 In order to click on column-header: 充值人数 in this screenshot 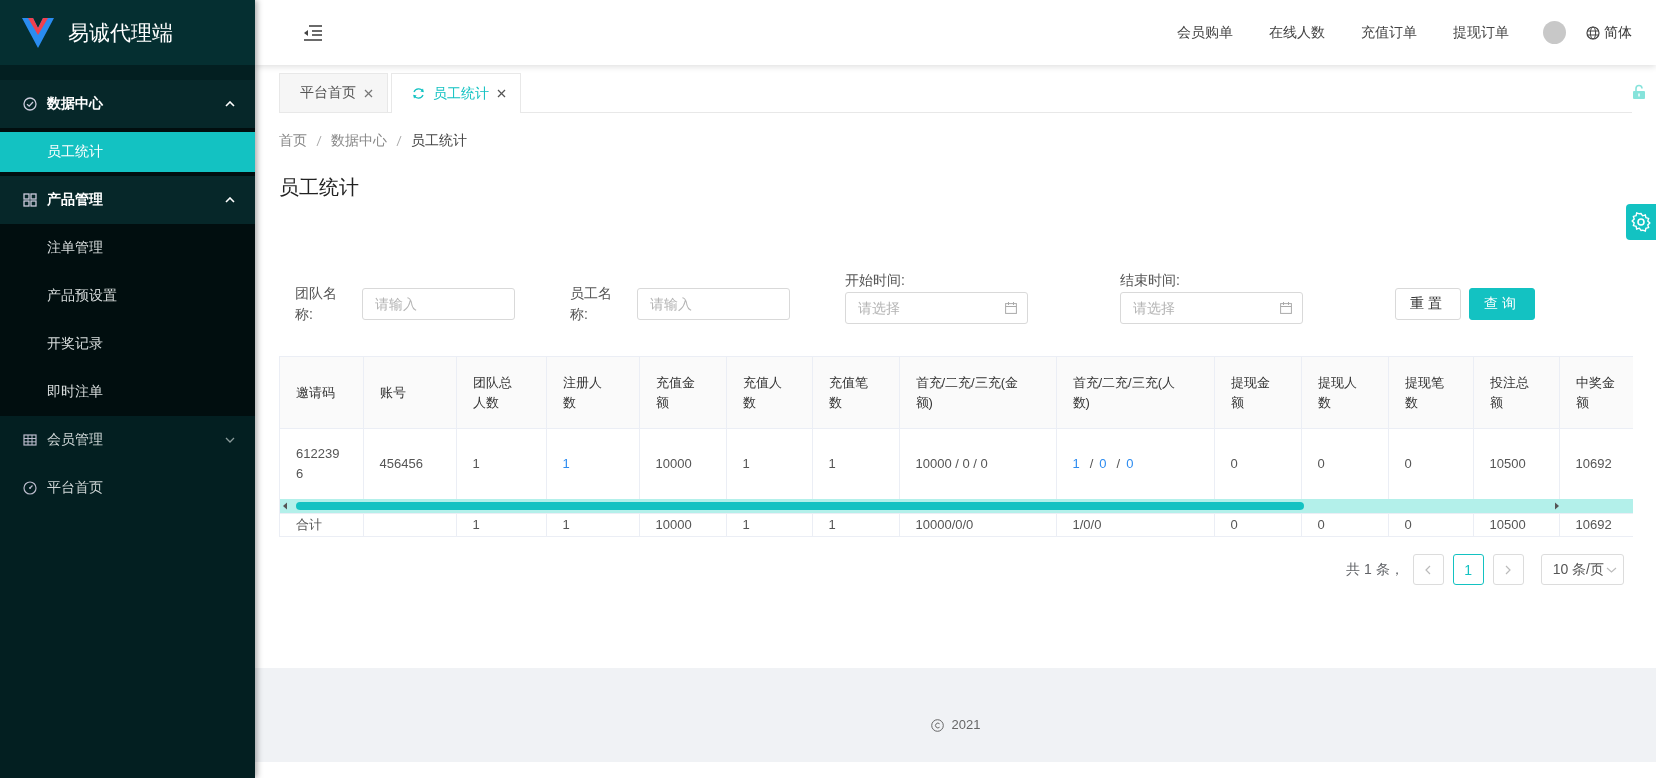, I will do `click(762, 392)`.